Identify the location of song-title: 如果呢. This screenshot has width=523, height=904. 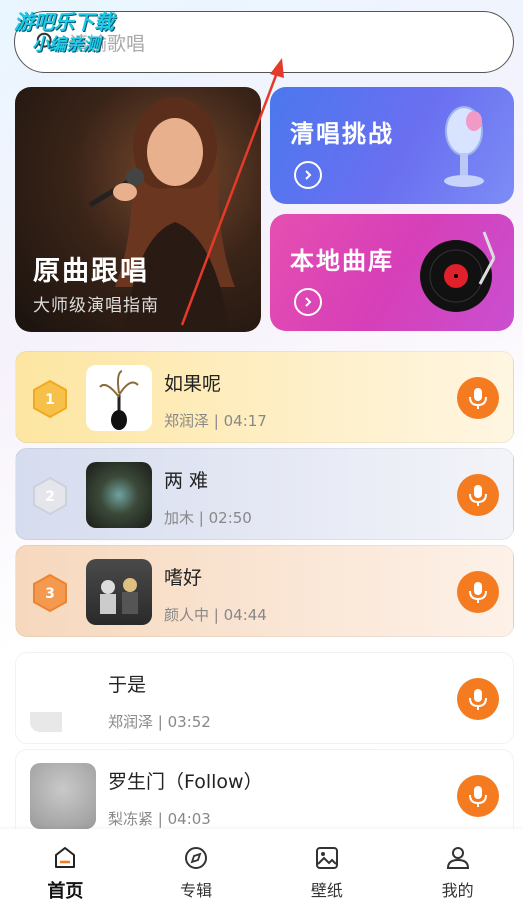
(193, 384).